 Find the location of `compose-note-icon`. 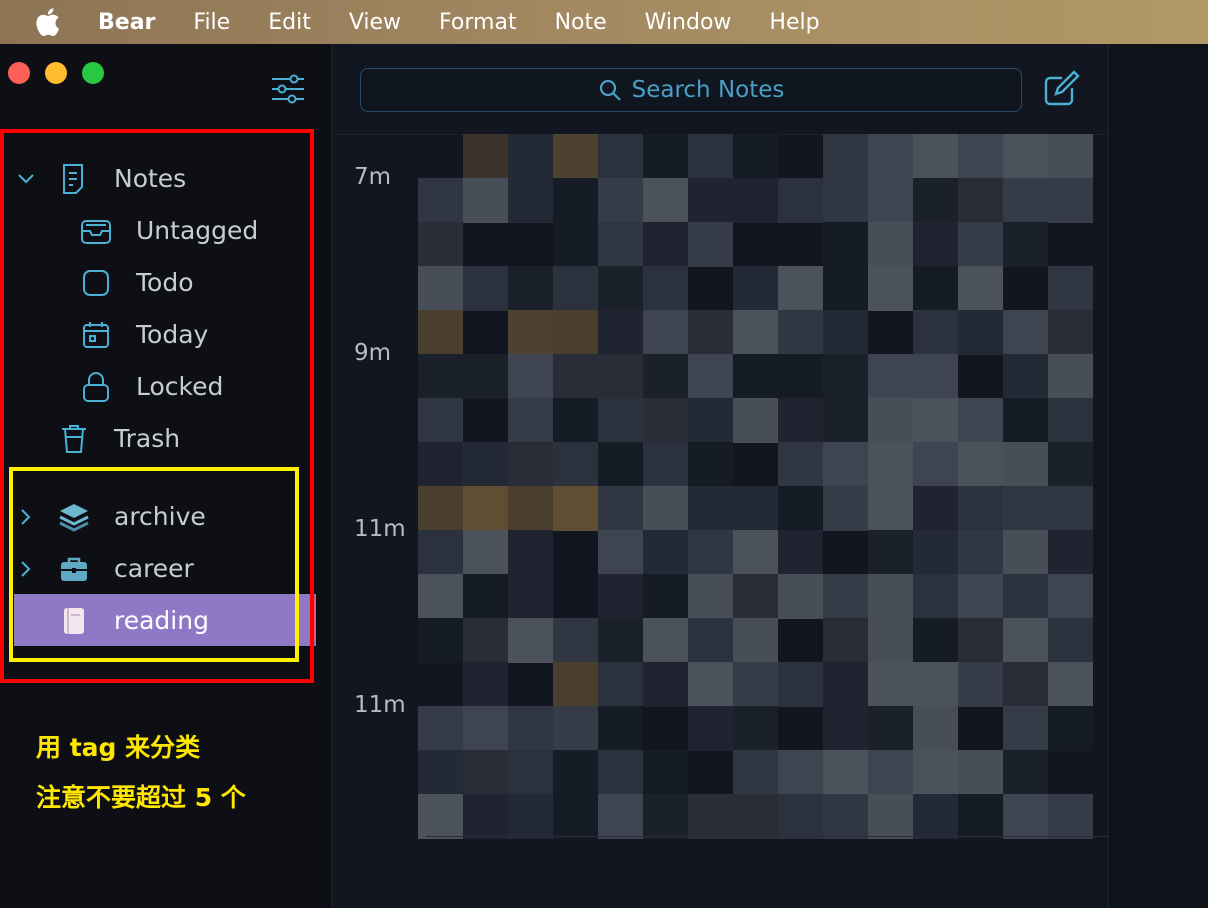

compose-note-icon is located at coordinates (1062, 88).